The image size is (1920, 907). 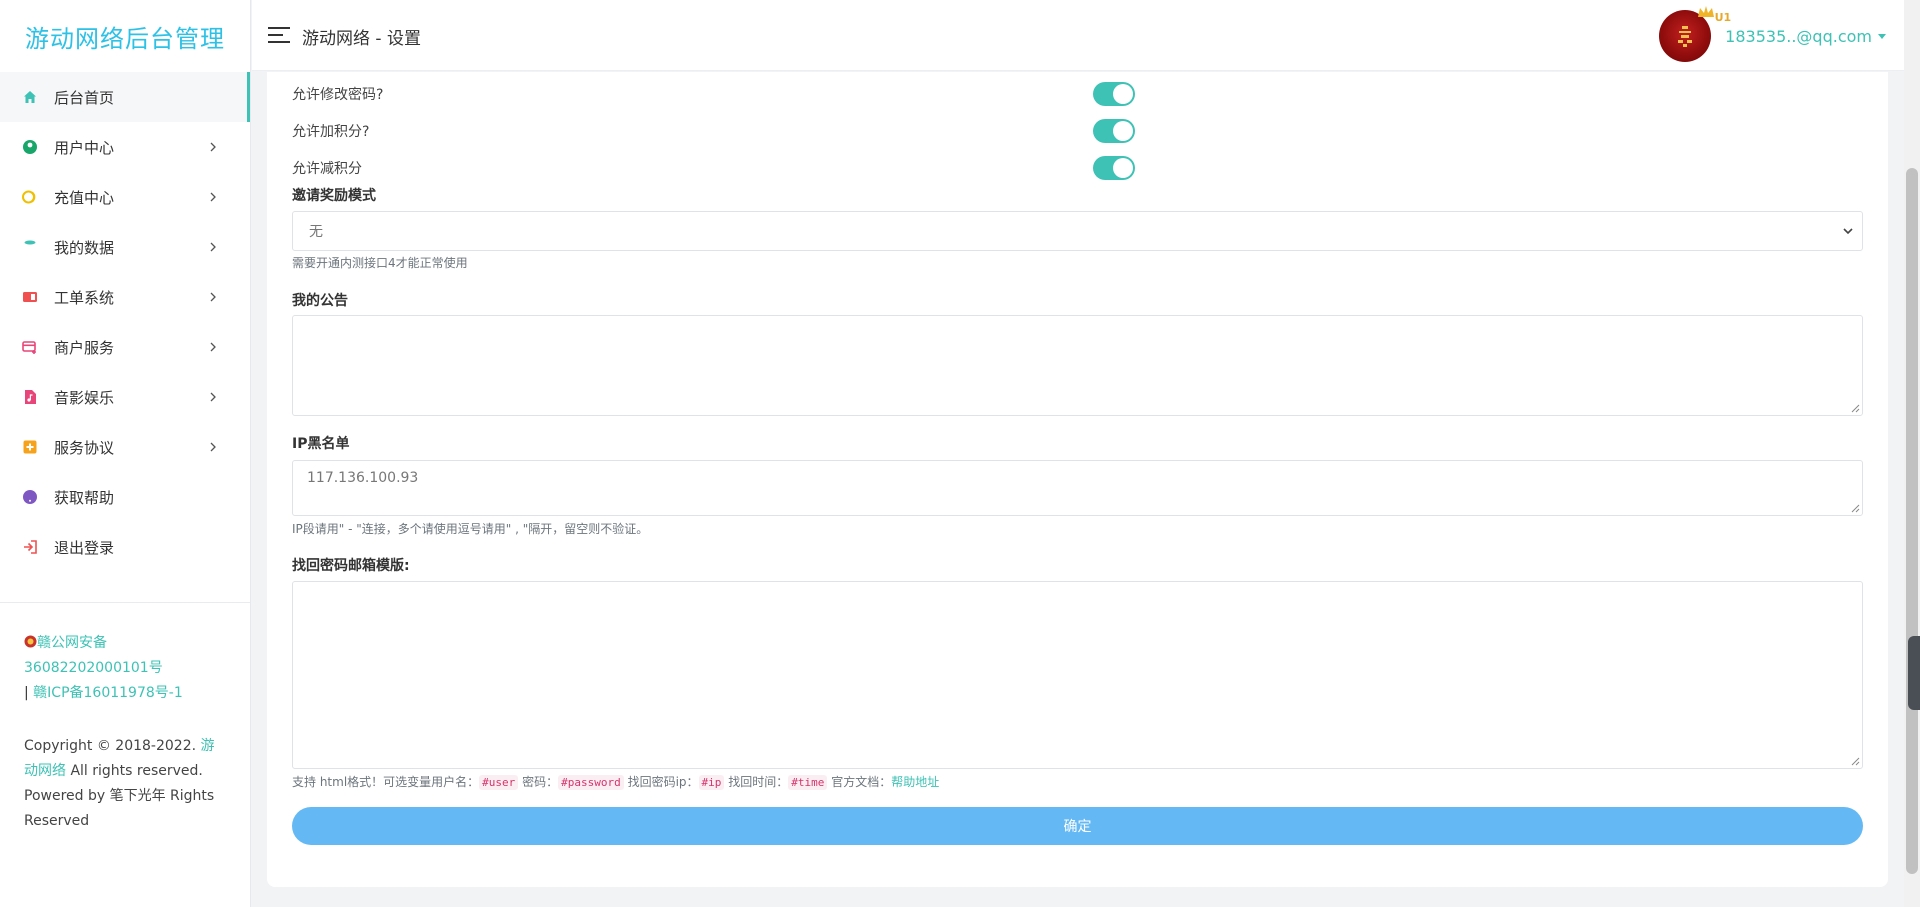 What do you see at coordinates (30, 297) in the screenshot?
I see `ticket-icon` at bounding box center [30, 297].